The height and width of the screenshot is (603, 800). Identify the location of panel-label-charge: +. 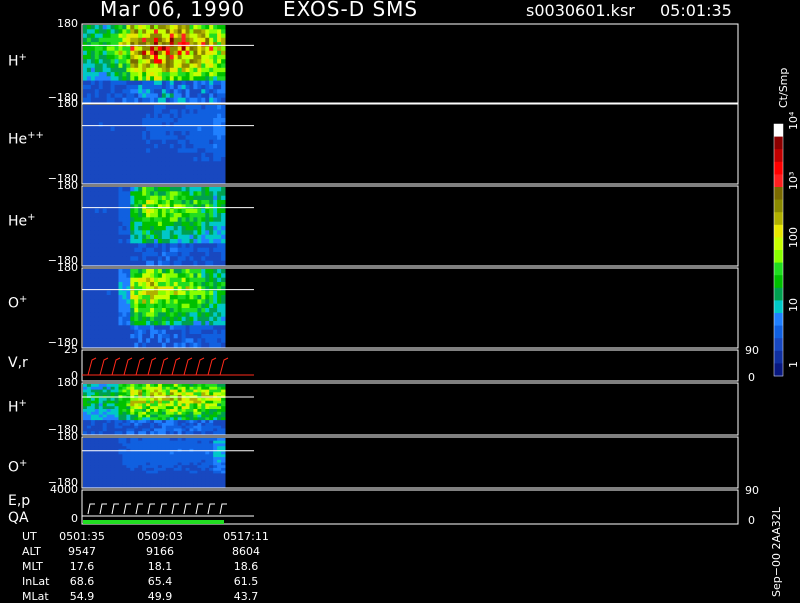
(23, 463).